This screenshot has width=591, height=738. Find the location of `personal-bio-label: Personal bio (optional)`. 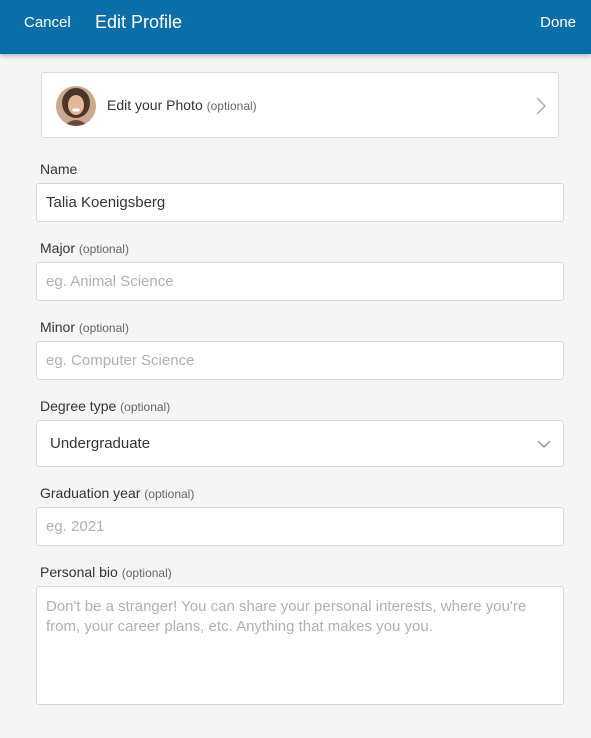

personal-bio-label: Personal bio (optional) is located at coordinates (106, 572).